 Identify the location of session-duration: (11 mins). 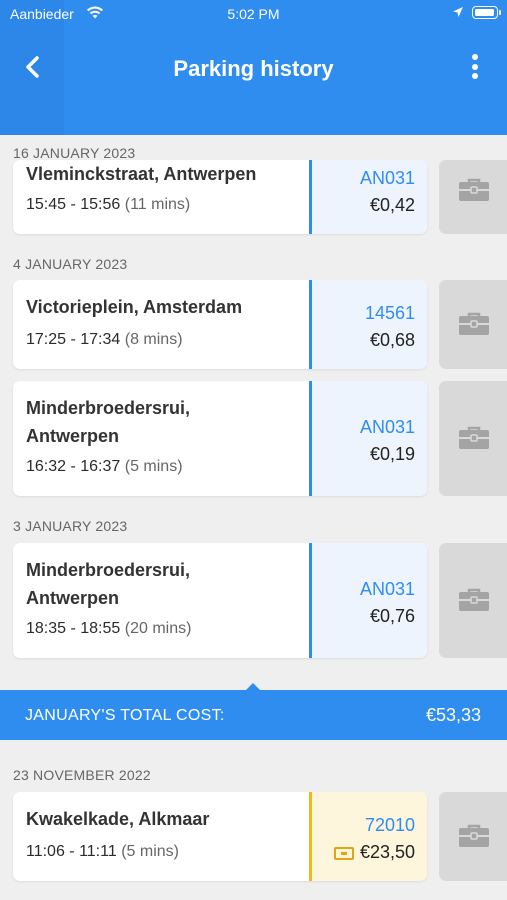
(157, 204).